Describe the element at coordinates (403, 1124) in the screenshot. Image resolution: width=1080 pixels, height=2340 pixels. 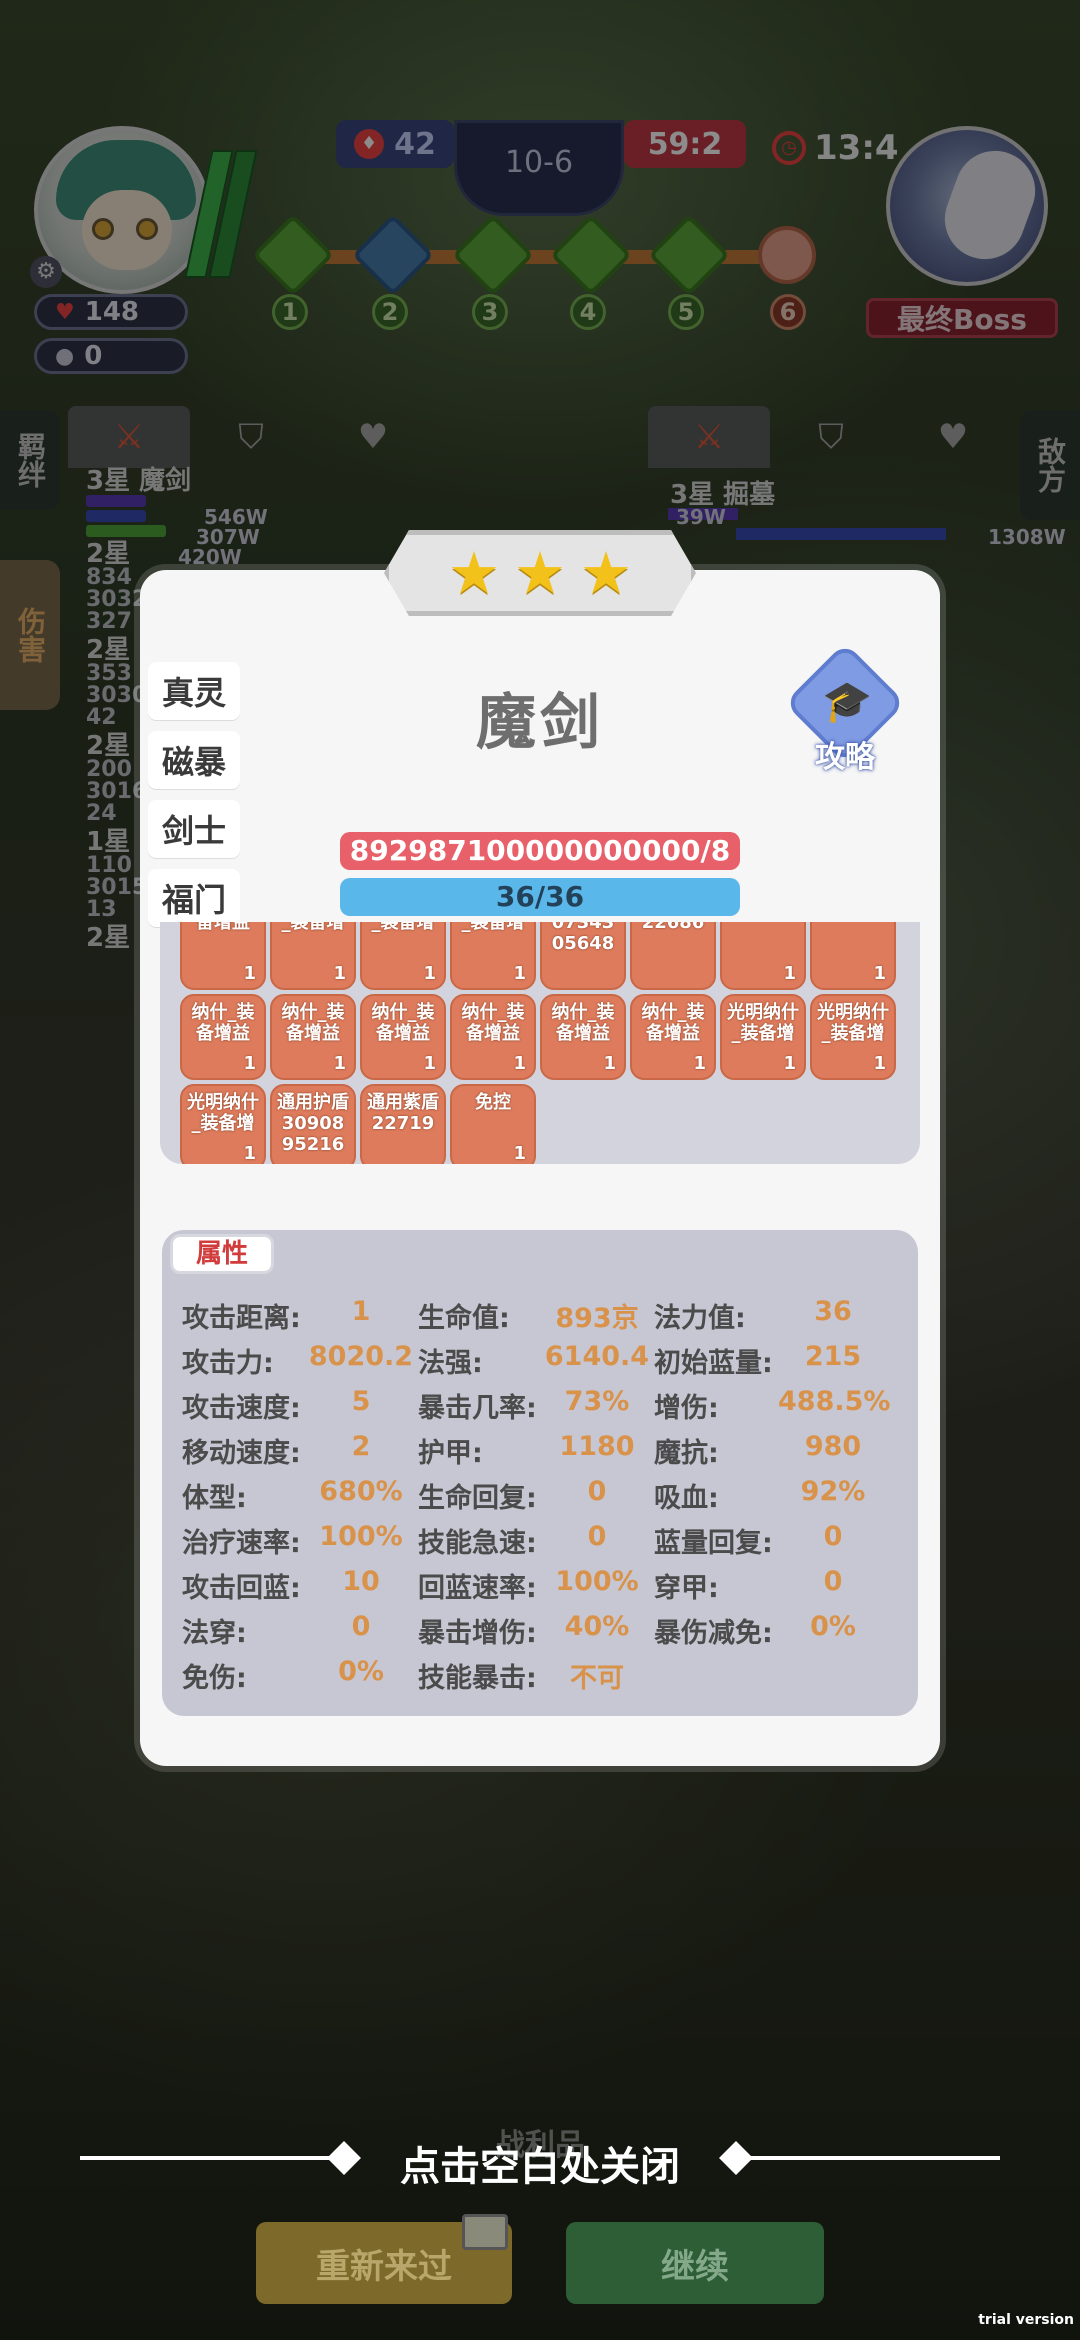
I see `equipment-slot: 通用紫盾 22719` at that location.